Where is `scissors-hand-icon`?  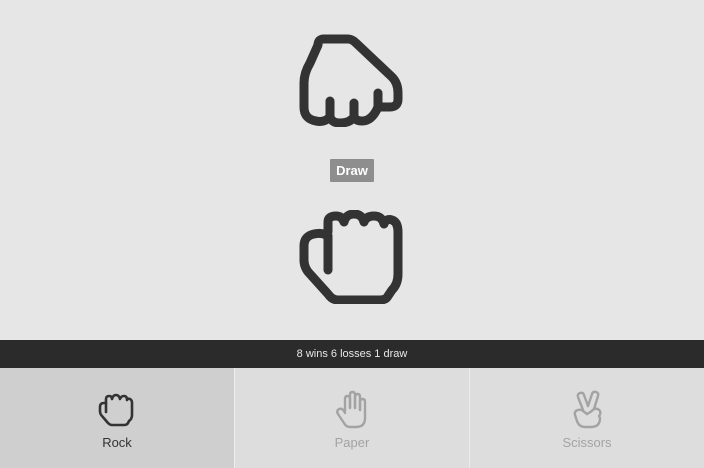
scissors-hand-icon is located at coordinates (587, 410).